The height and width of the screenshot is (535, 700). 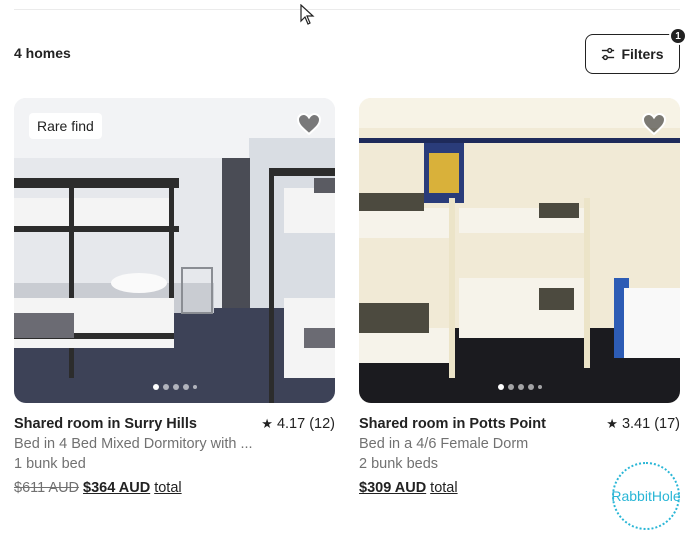 I want to click on filters-count-badge: 1, so click(x=678, y=36).